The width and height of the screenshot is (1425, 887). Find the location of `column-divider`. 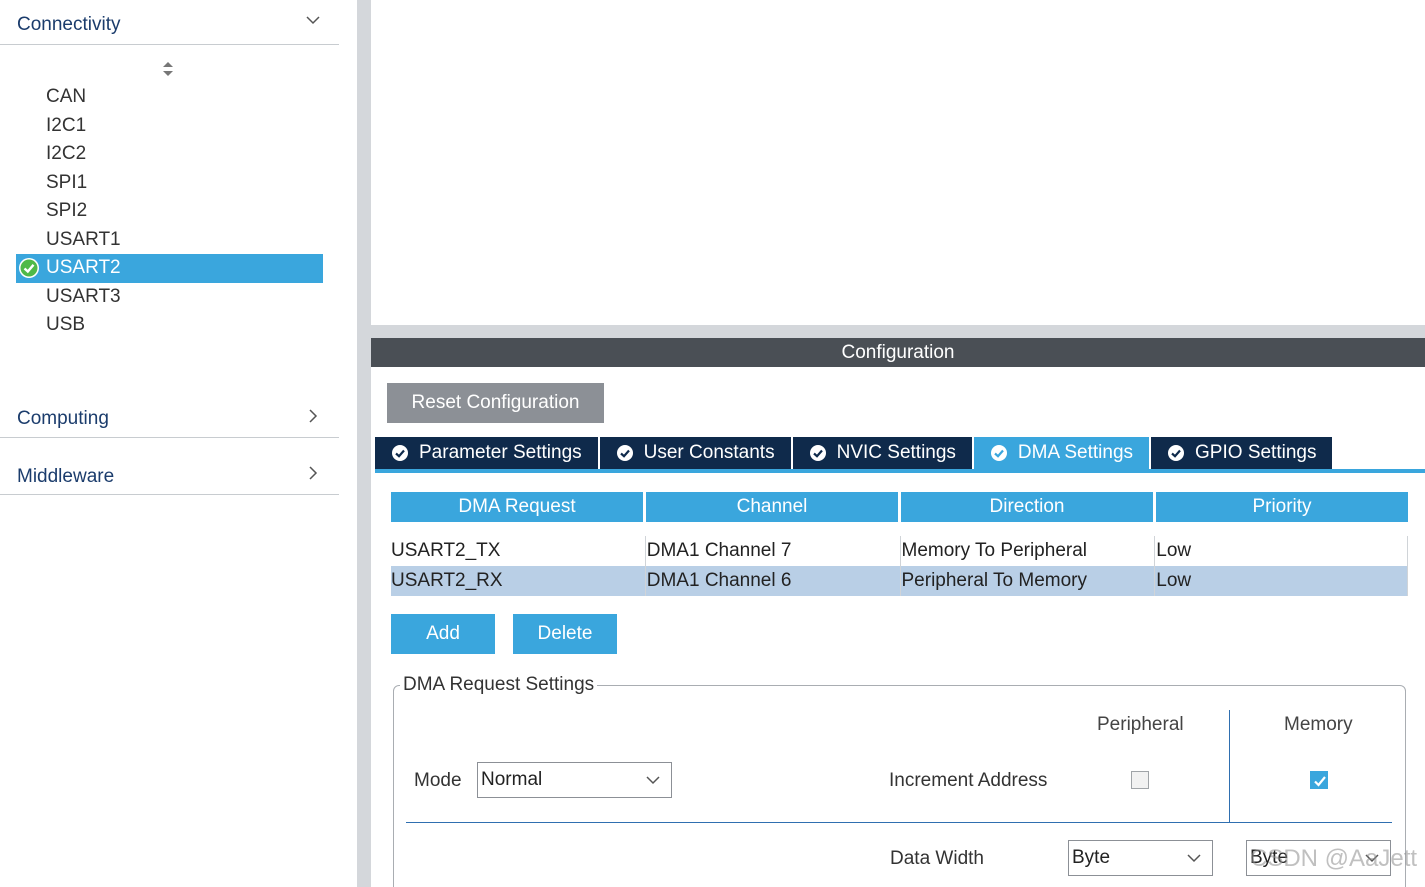

column-divider is located at coordinates (1229, 766).